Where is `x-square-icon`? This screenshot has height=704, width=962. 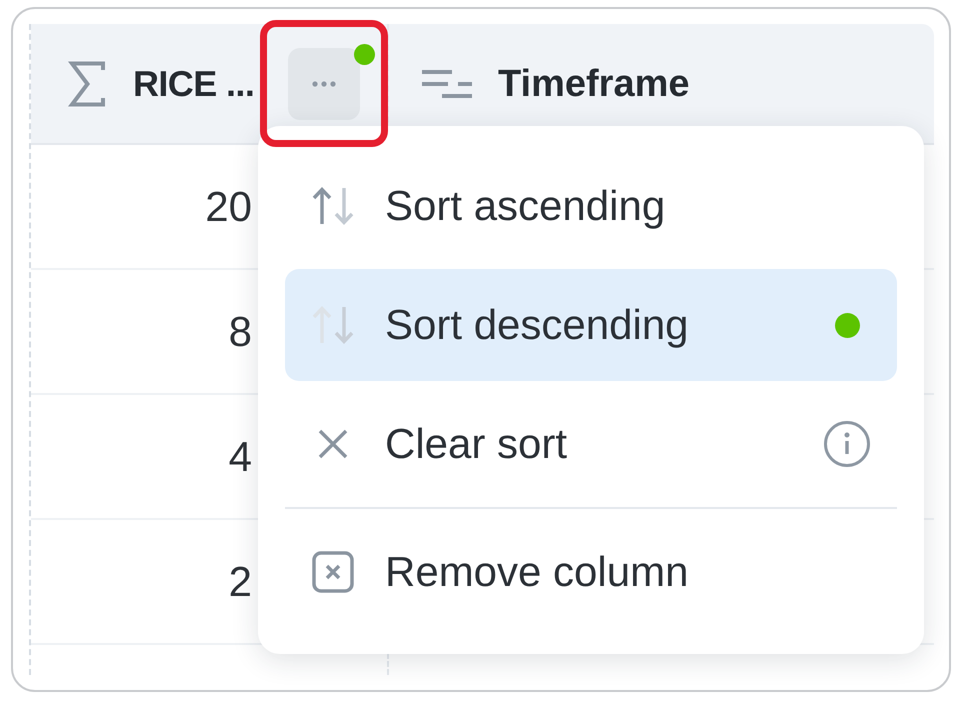 x-square-icon is located at coordinates (333, 572).